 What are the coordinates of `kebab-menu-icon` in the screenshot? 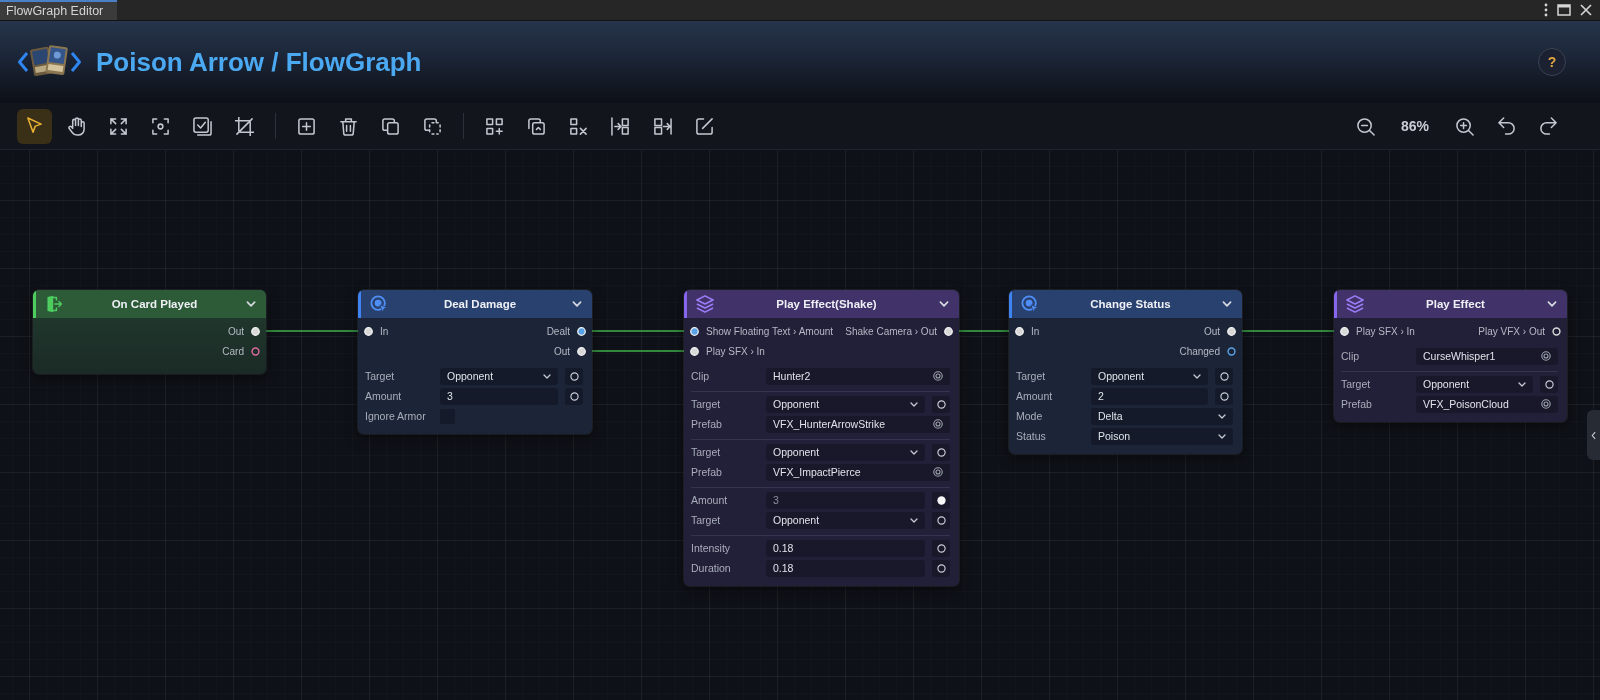 It's located at (1546, 10).